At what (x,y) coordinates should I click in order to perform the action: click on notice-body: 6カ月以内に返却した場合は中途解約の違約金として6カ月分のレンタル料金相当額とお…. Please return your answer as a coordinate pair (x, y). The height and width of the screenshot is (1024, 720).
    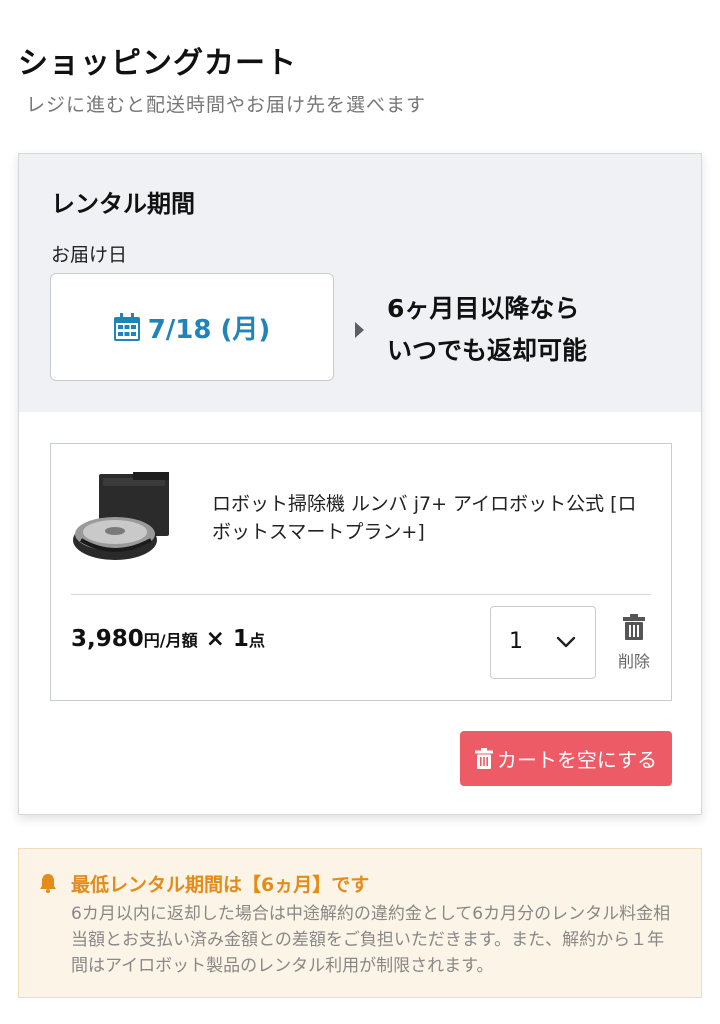
    Looking at the image, I should click on (371, 940).